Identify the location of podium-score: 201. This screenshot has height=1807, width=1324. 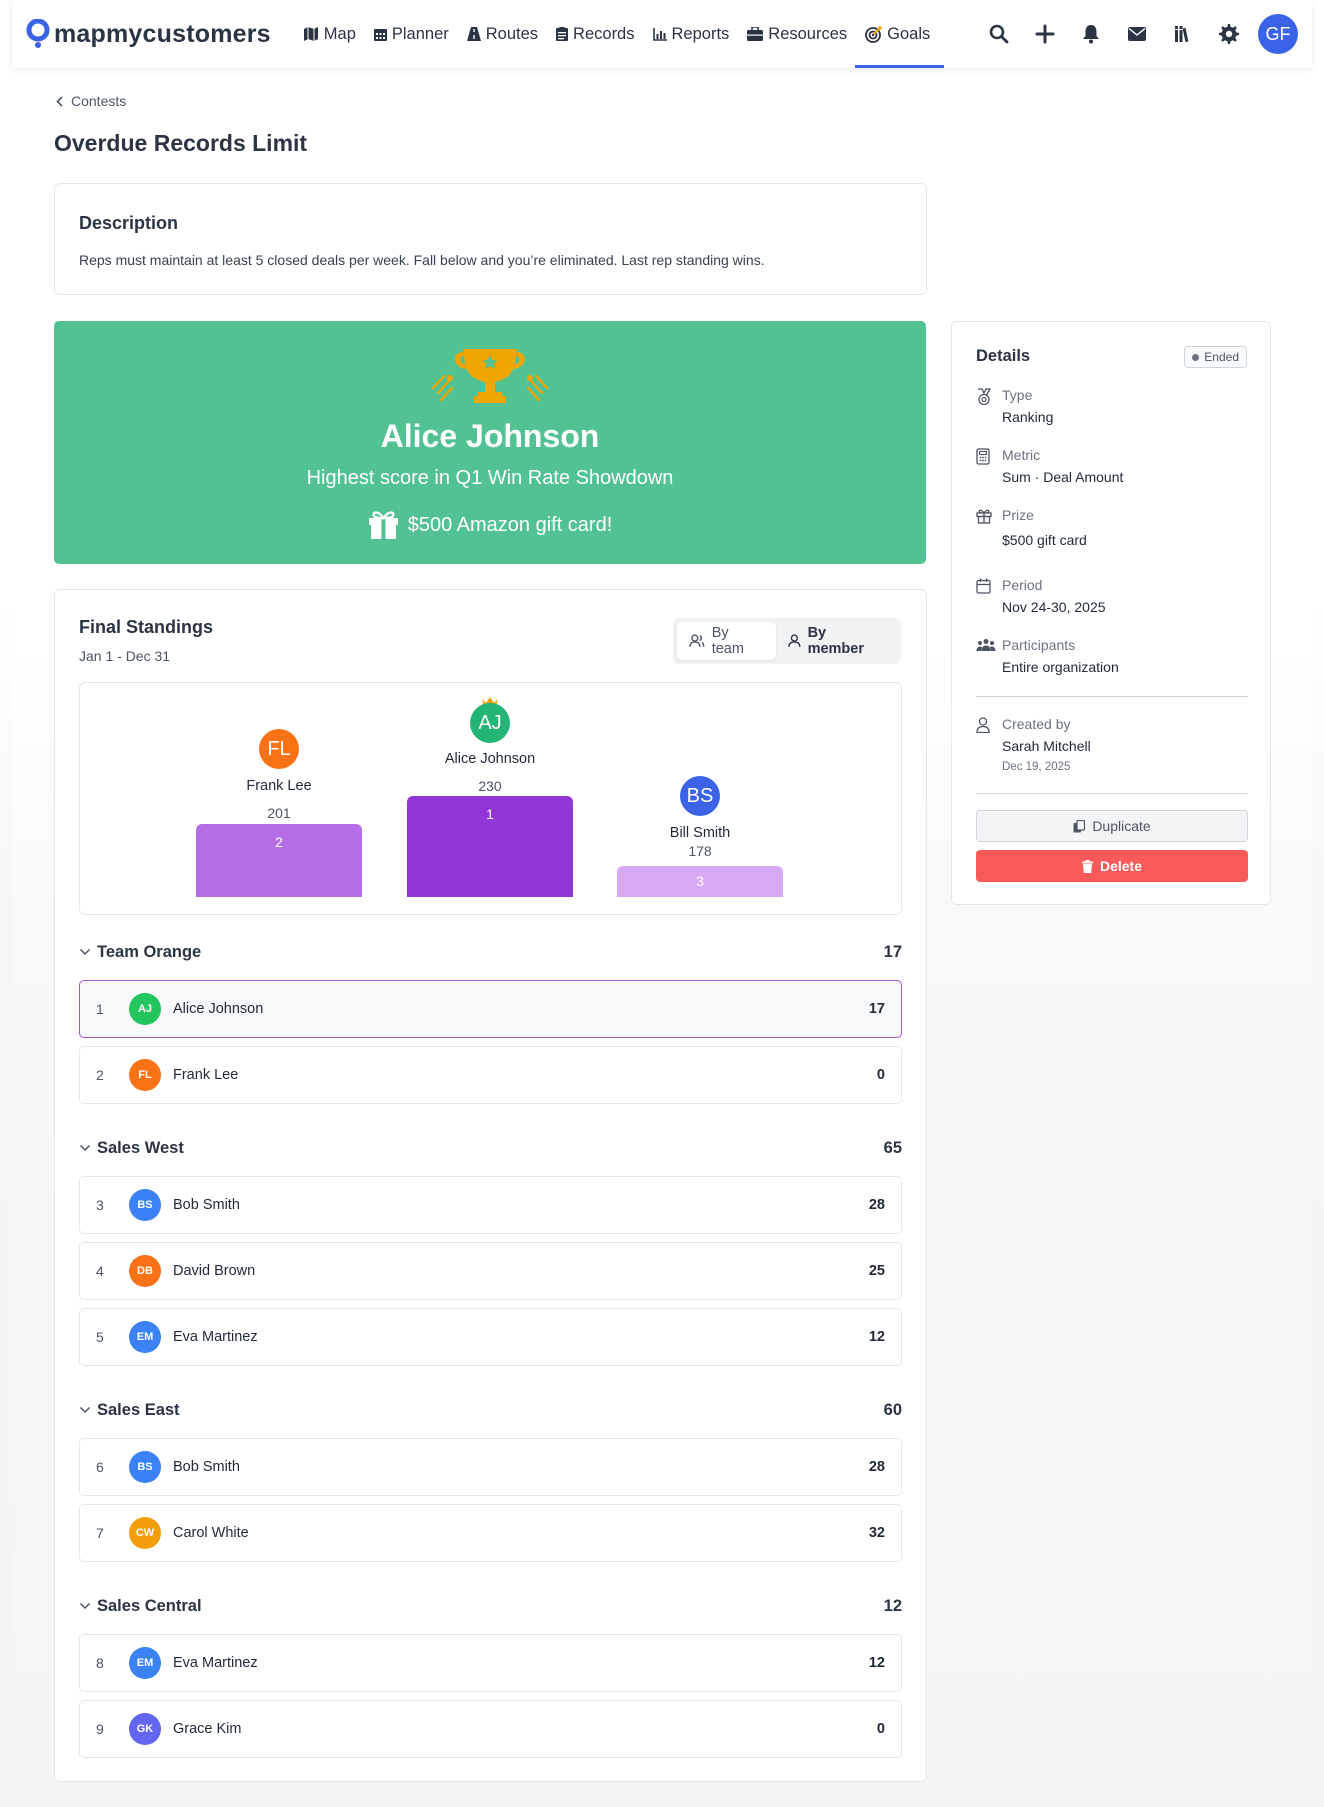
(279, 813).